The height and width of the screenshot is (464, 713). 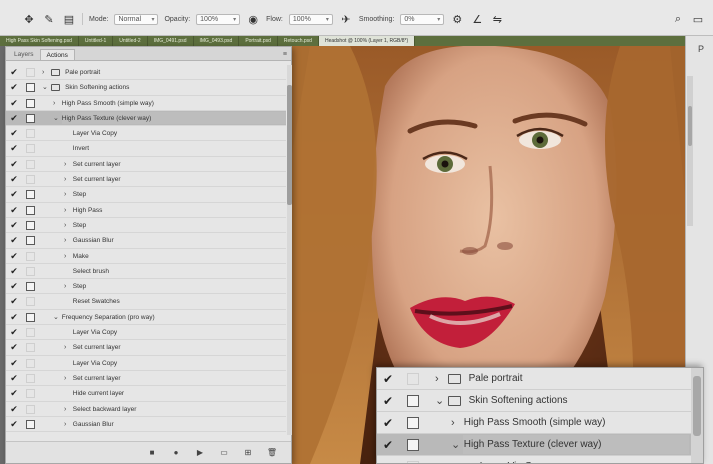 What do you see at coordinates (289, 250) in the screenshot?
I see `actions-scrollbar` at bounding box center [289, 250].